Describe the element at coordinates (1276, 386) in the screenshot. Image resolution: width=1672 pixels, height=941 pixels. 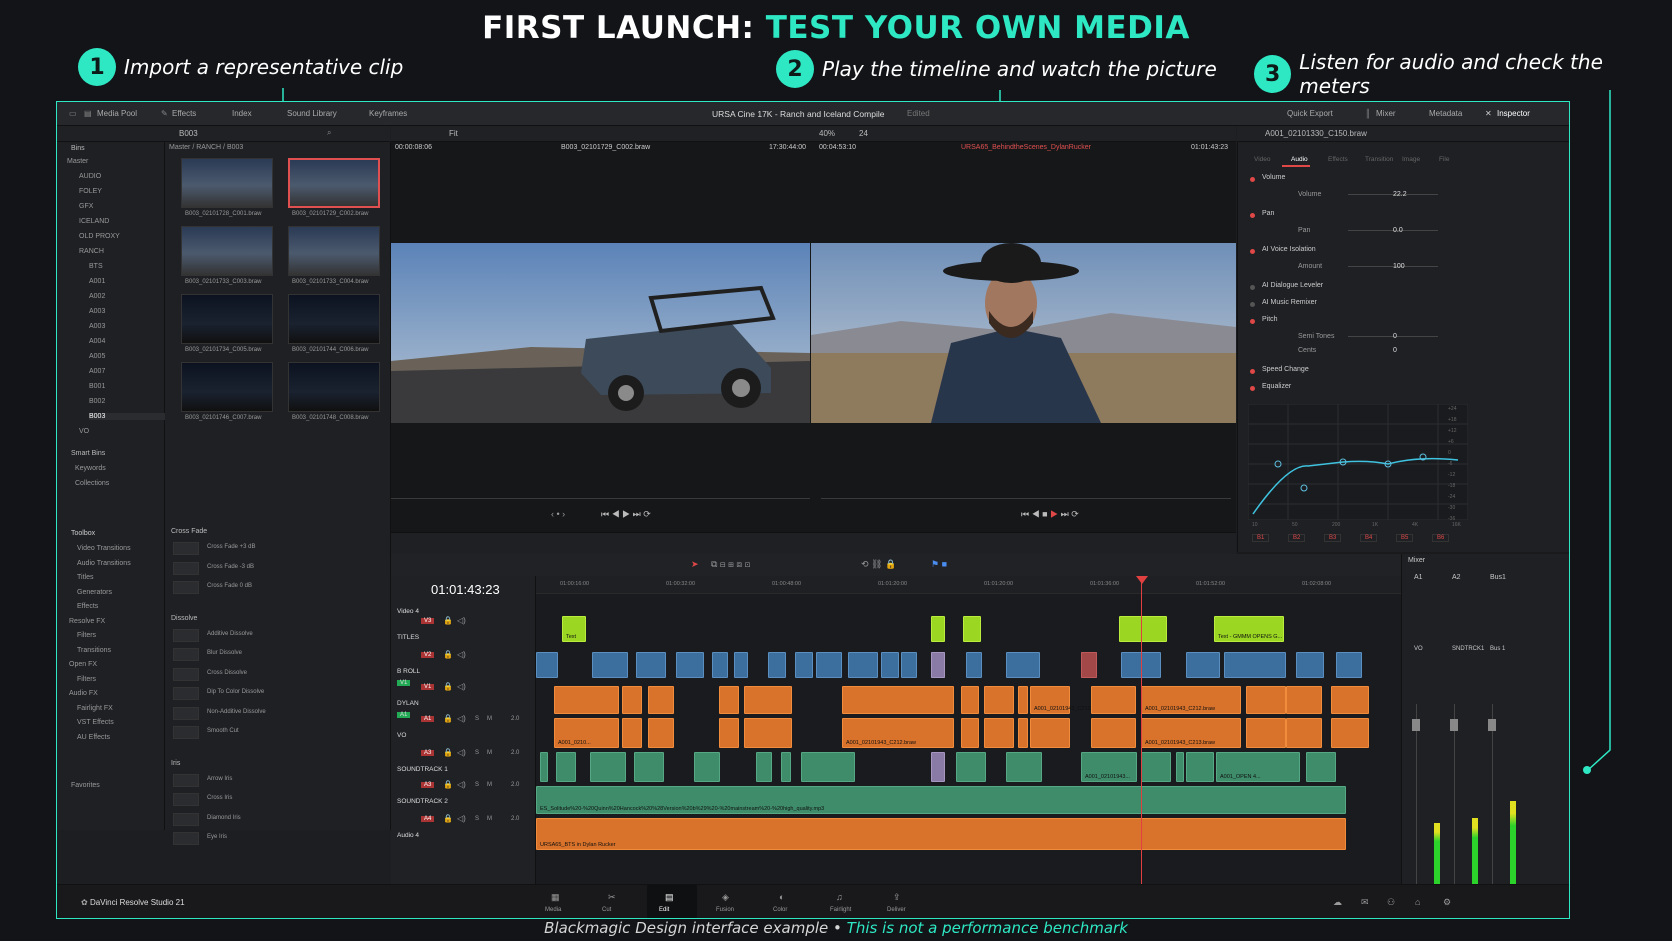
I see `inspector-section-title: Equalizer` at that location.